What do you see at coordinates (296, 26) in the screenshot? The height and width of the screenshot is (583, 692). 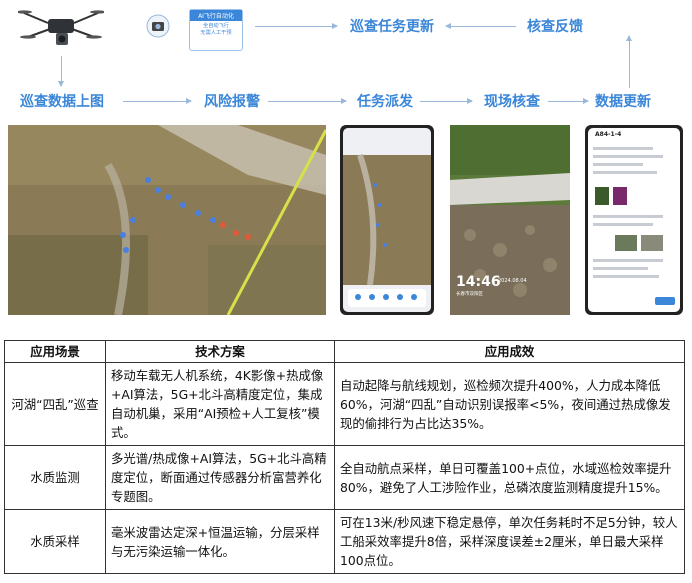 I see `arrow-to-task-update` at bounding box center [296, 26].